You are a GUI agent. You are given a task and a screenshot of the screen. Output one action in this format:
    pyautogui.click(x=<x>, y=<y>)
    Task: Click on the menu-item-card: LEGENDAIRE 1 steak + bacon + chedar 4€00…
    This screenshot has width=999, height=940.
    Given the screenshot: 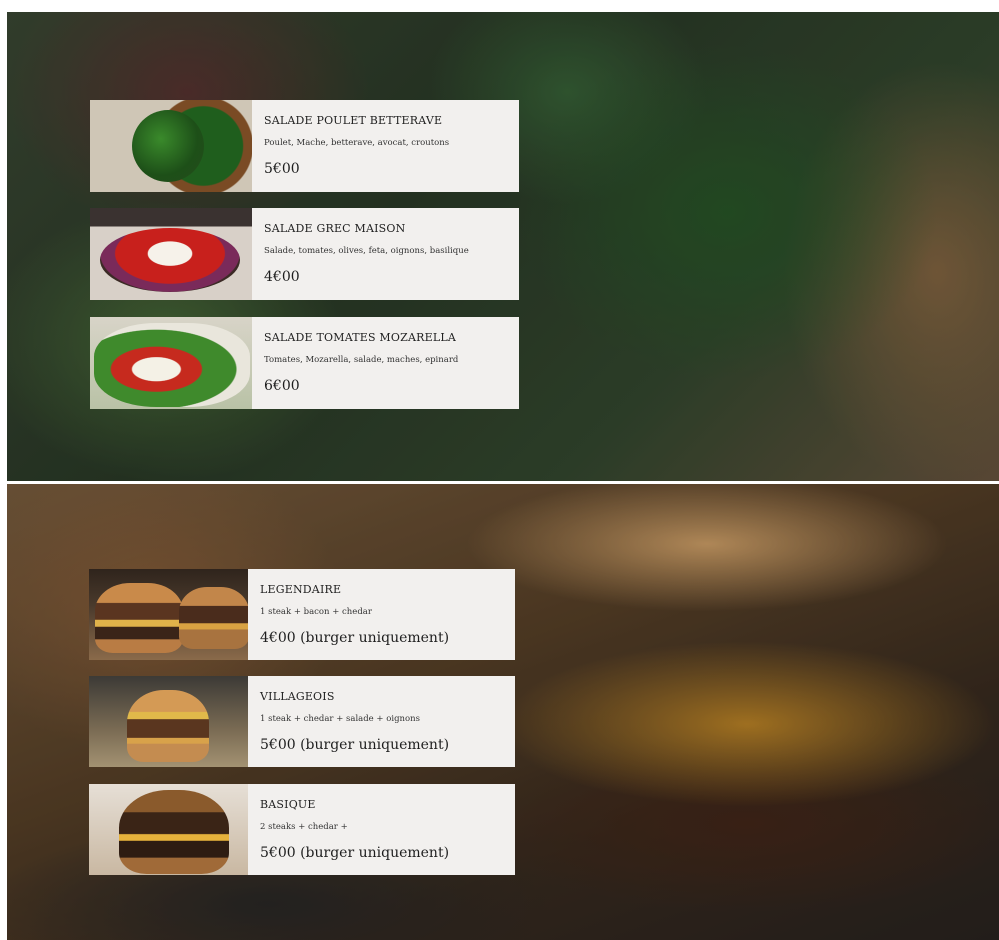 What is the action you would take?
    pyautogui.click(x=302, y=614)
    